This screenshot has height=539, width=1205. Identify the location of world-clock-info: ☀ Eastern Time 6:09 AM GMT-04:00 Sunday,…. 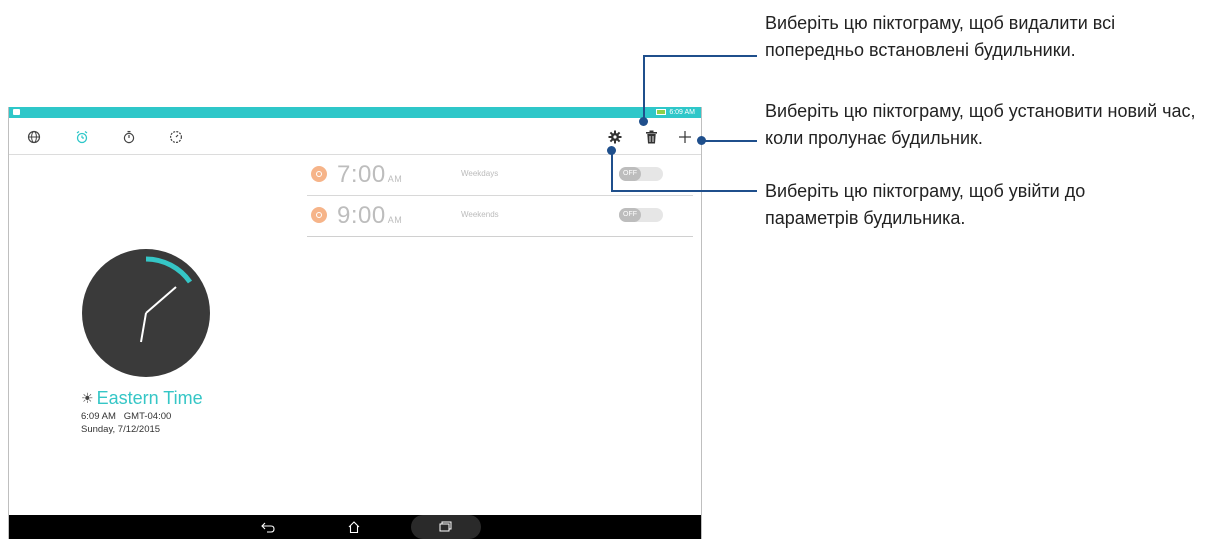
(142, 411).